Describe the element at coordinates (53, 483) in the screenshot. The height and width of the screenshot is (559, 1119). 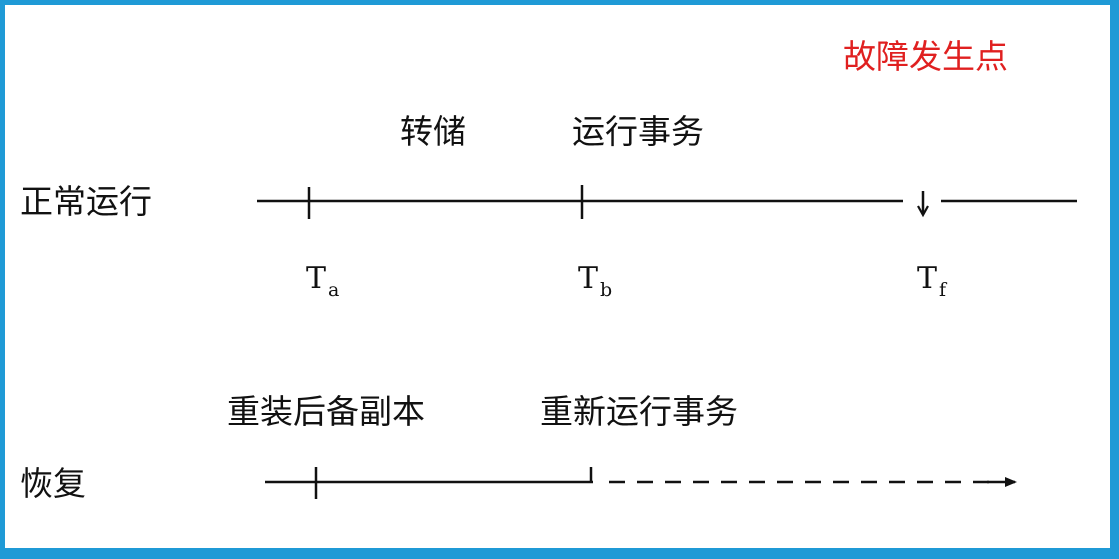
I see `recovery-label: 恢复` at that location.